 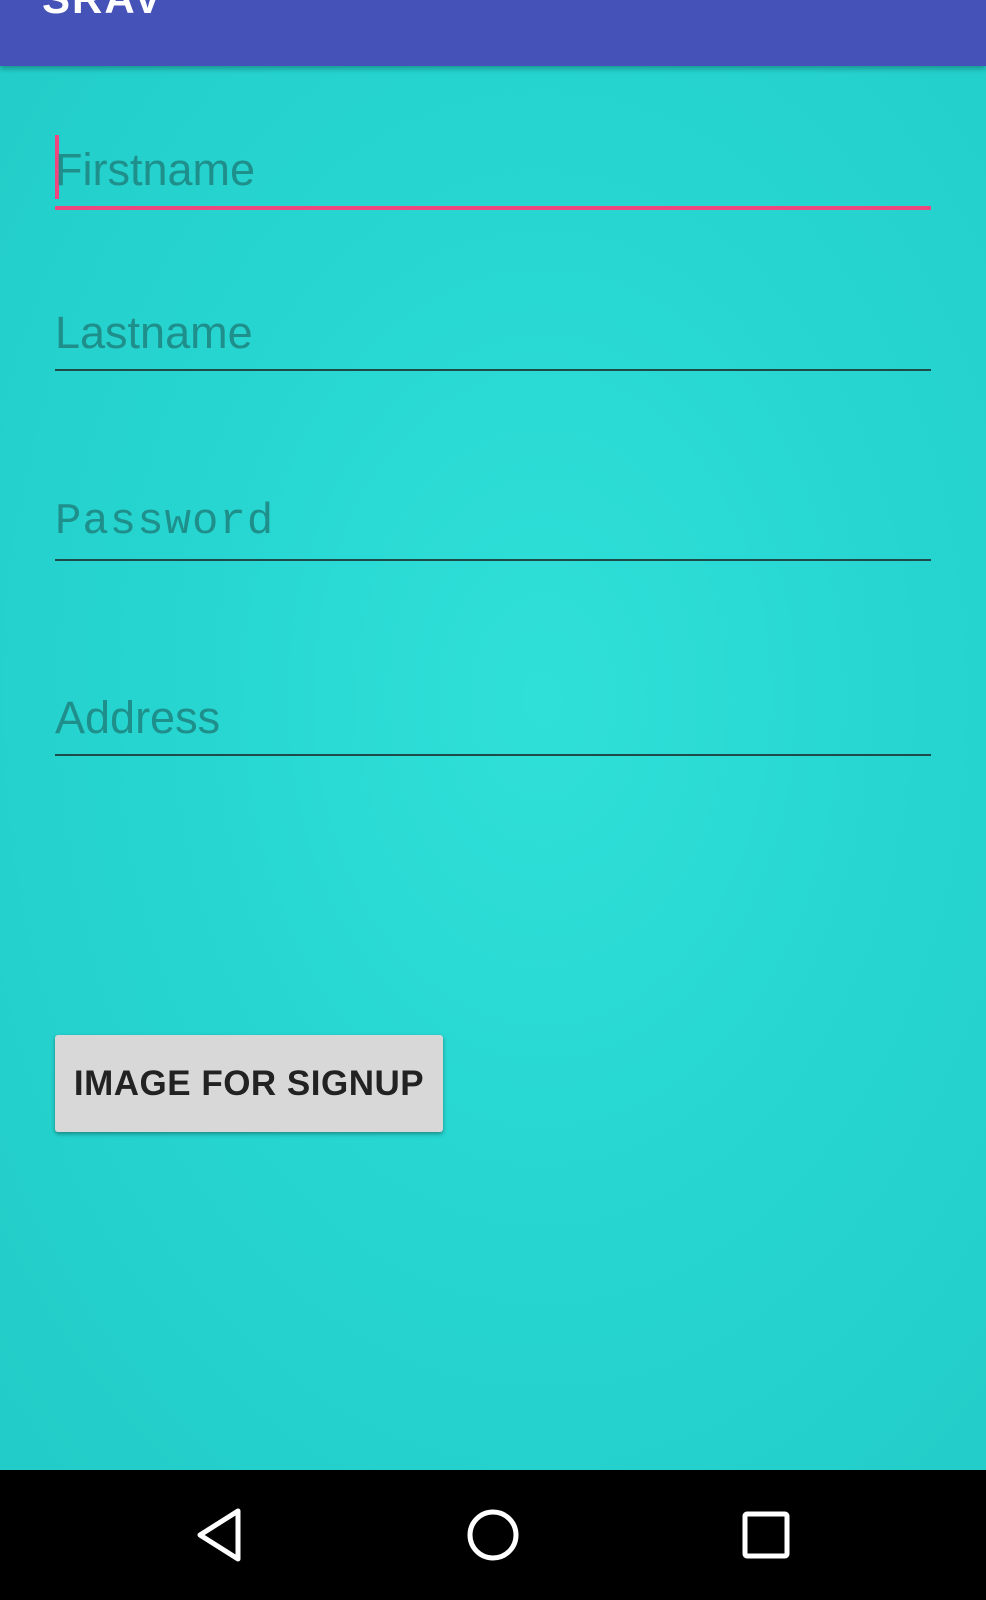 I want to click on address-field: Address, so click(x=493, y=719).